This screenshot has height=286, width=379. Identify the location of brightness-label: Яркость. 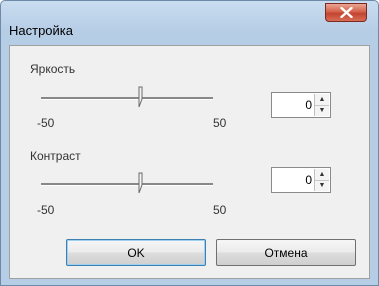
(53, 69).